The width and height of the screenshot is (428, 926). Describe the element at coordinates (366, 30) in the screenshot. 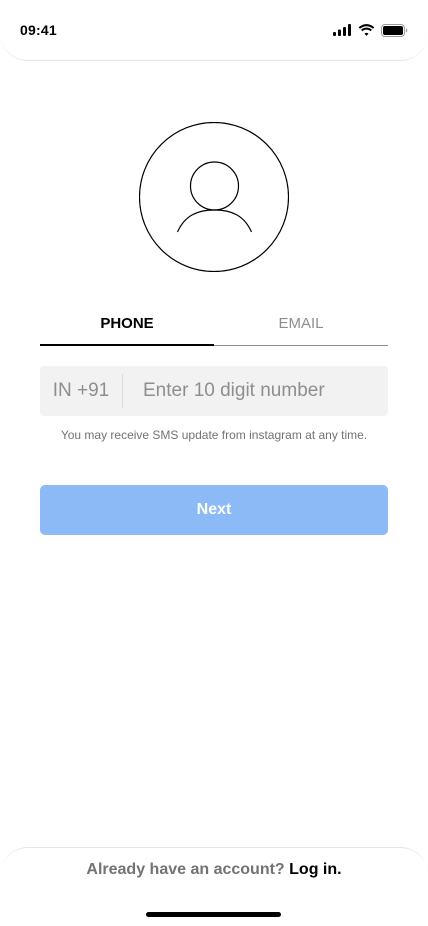

I see `wifi-icon` at that location.